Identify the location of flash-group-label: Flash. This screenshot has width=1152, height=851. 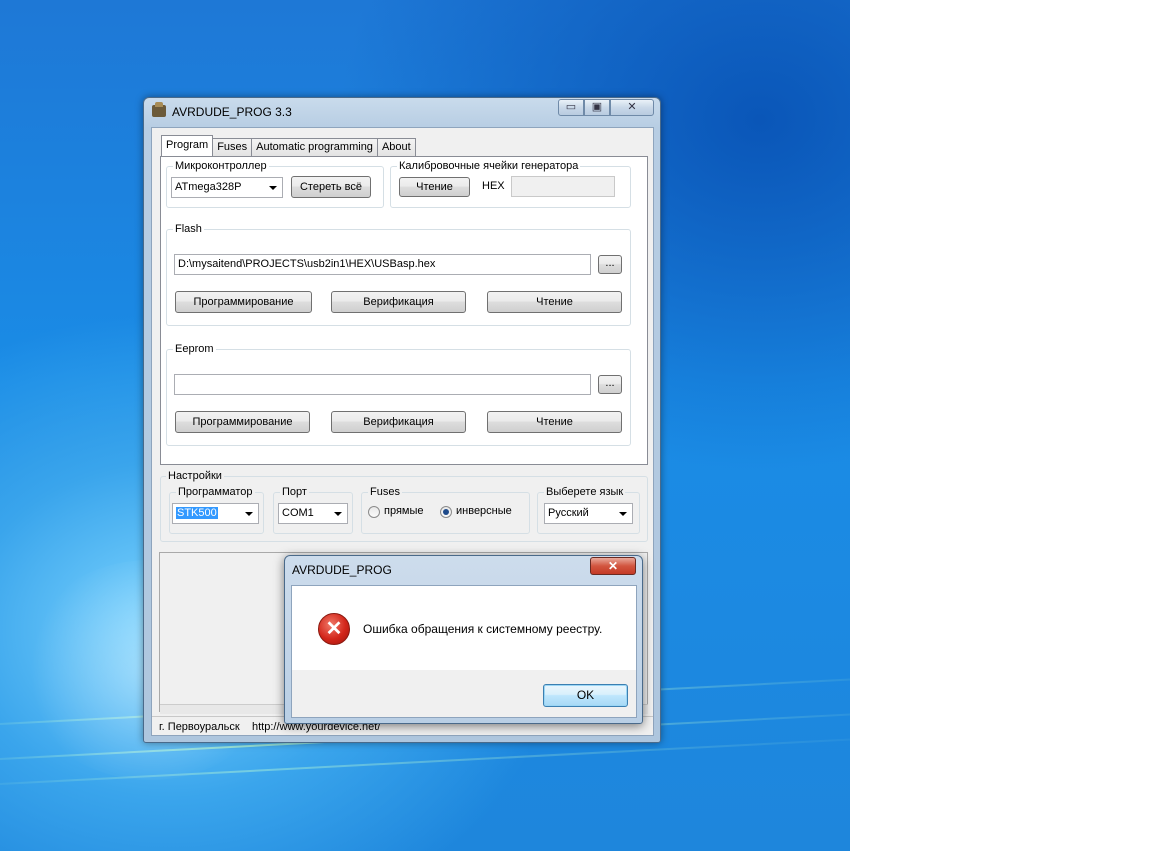
(188, 229).